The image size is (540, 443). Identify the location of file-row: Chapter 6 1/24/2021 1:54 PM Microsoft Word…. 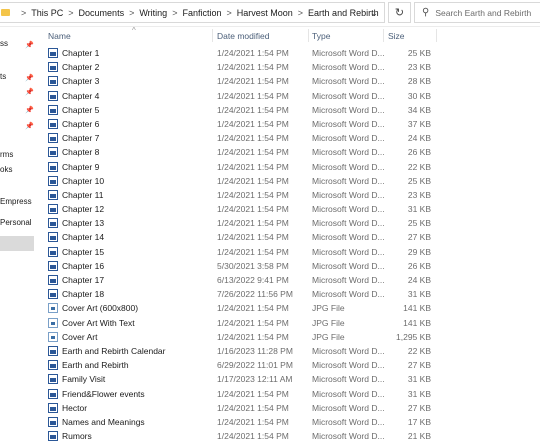
(290, 124).